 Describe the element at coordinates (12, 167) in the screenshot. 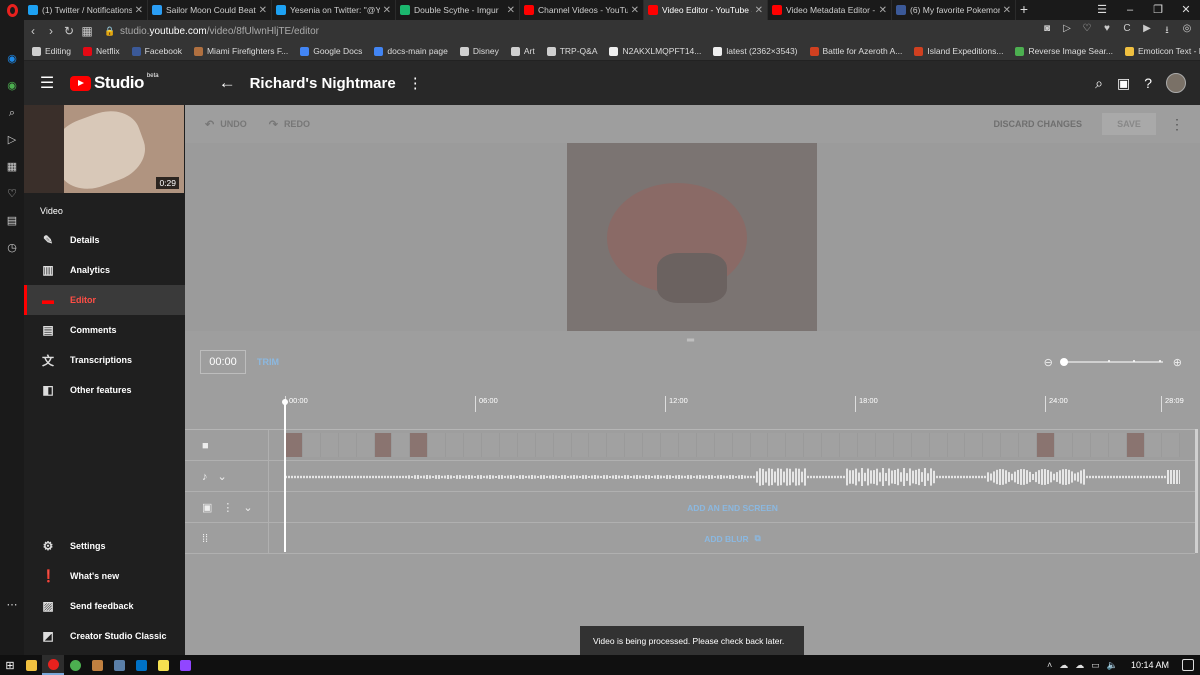

I see `apps-icon: ▦` at that location.